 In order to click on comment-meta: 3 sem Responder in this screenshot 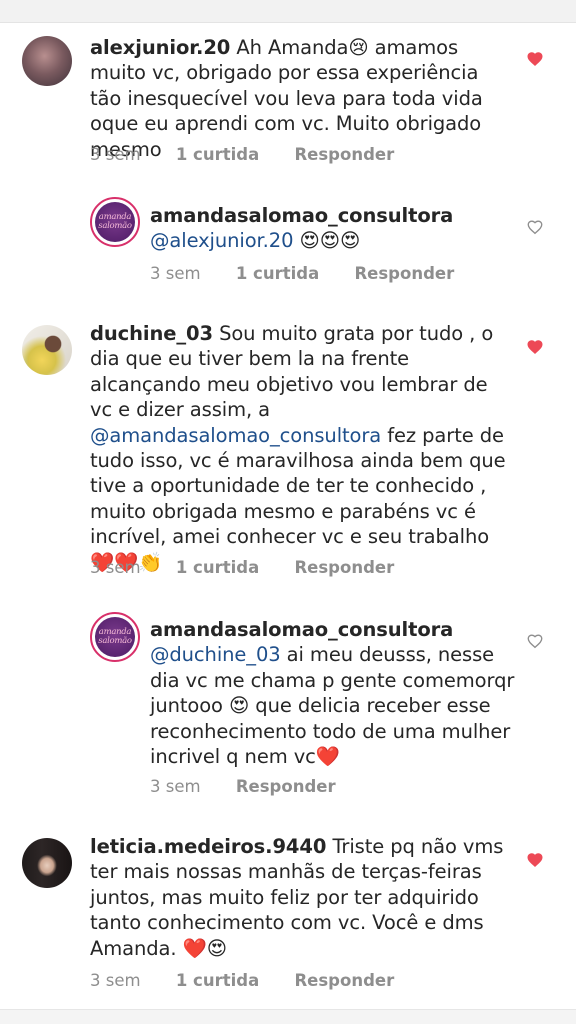, I will do `click(258, 786)`.